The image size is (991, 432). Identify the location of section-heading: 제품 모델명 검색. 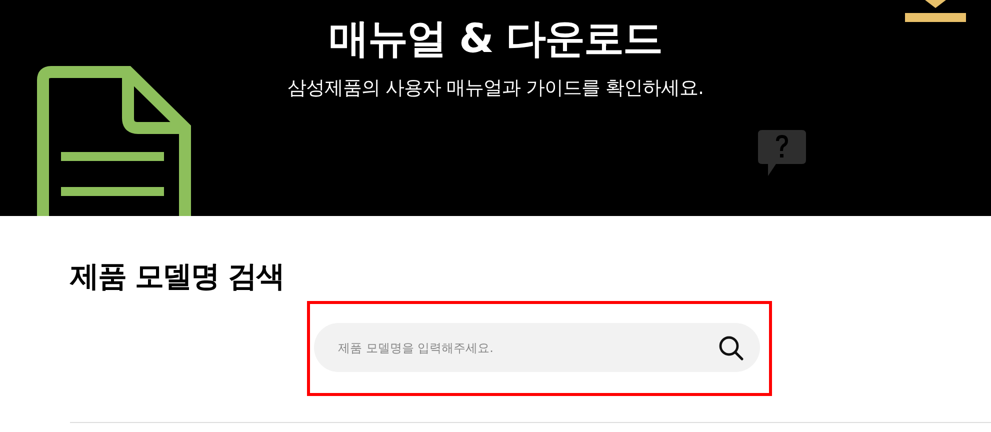
(178, 276).